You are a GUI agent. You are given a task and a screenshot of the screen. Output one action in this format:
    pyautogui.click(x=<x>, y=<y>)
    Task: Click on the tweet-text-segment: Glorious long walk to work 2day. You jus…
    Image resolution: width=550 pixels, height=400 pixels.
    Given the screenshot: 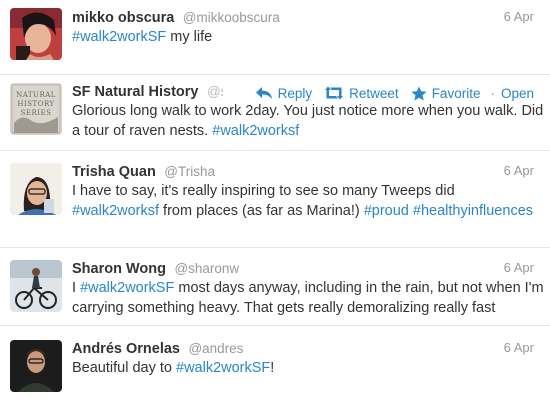 What is the action you would take?
    pyautogui.click(x=308, y=121)
    